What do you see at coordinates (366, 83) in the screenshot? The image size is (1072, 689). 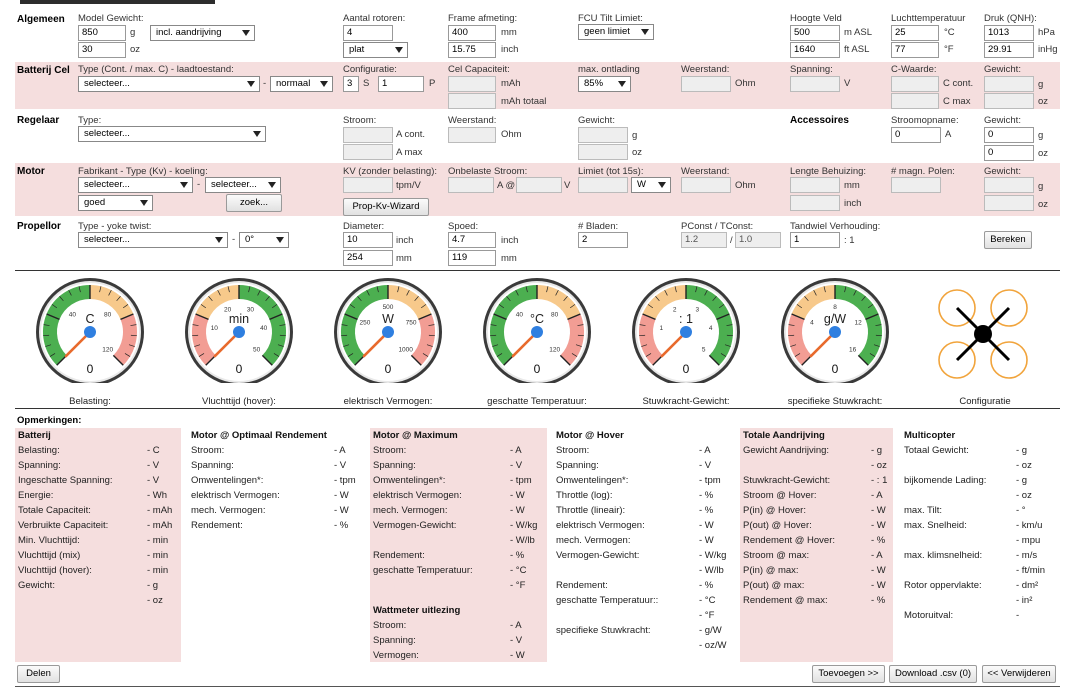 I see `s-unit: S` at bounding box center [366, 83].